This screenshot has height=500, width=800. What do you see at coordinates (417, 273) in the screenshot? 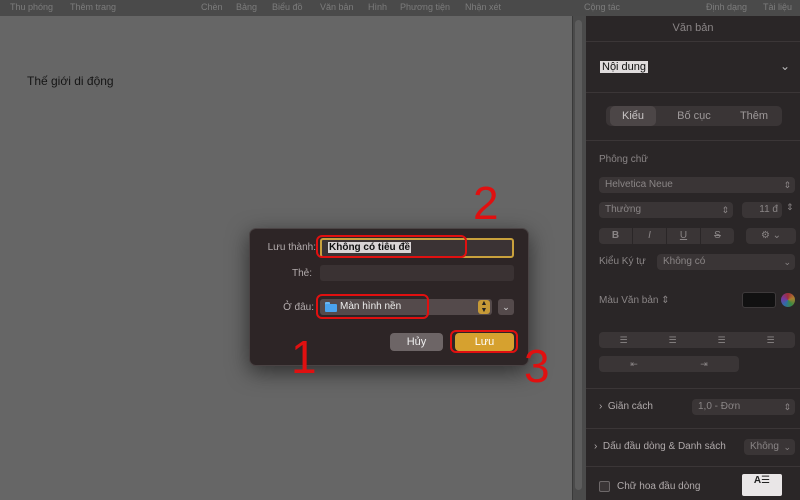
I see `tags-input` at bounding box center [417, 273].